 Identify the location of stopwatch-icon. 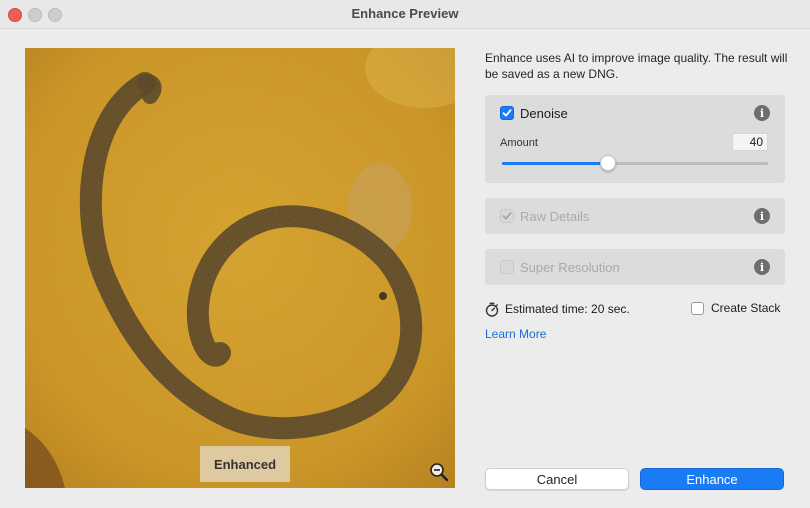
(492, 309).